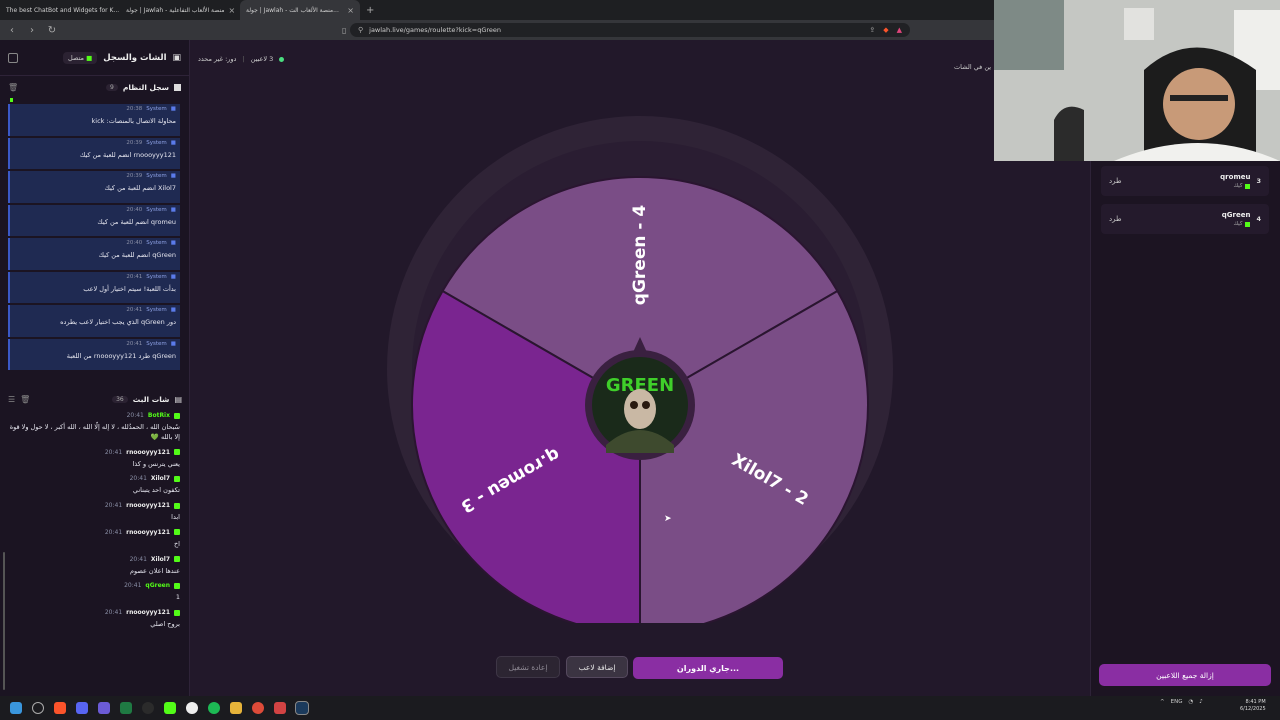  Describe the element at coordinates (899, 30) in the screenshot. I see `brave-rewards-icon: ▲` at that location.